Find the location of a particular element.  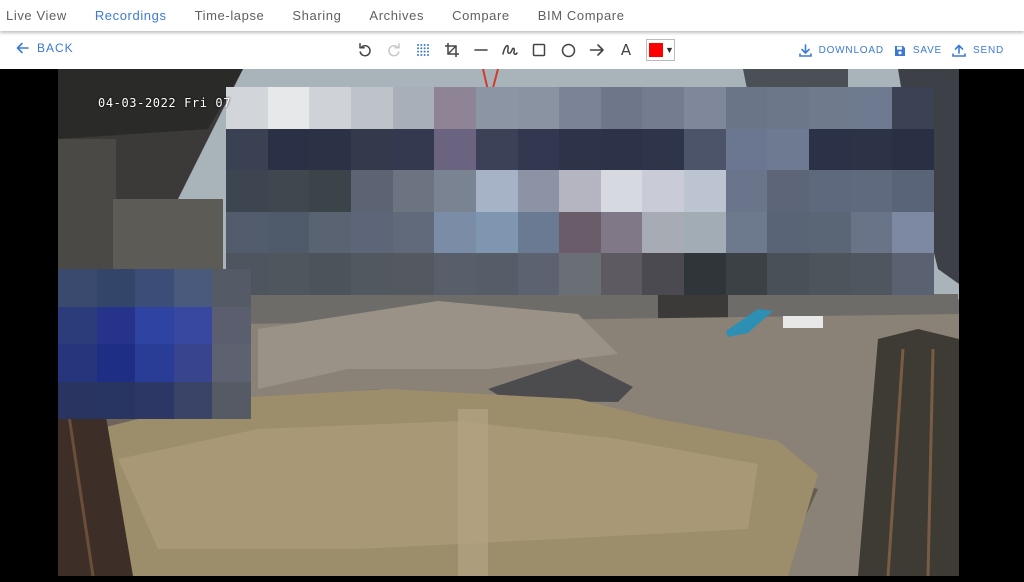

redo-button is located at coordinates (394, 50).